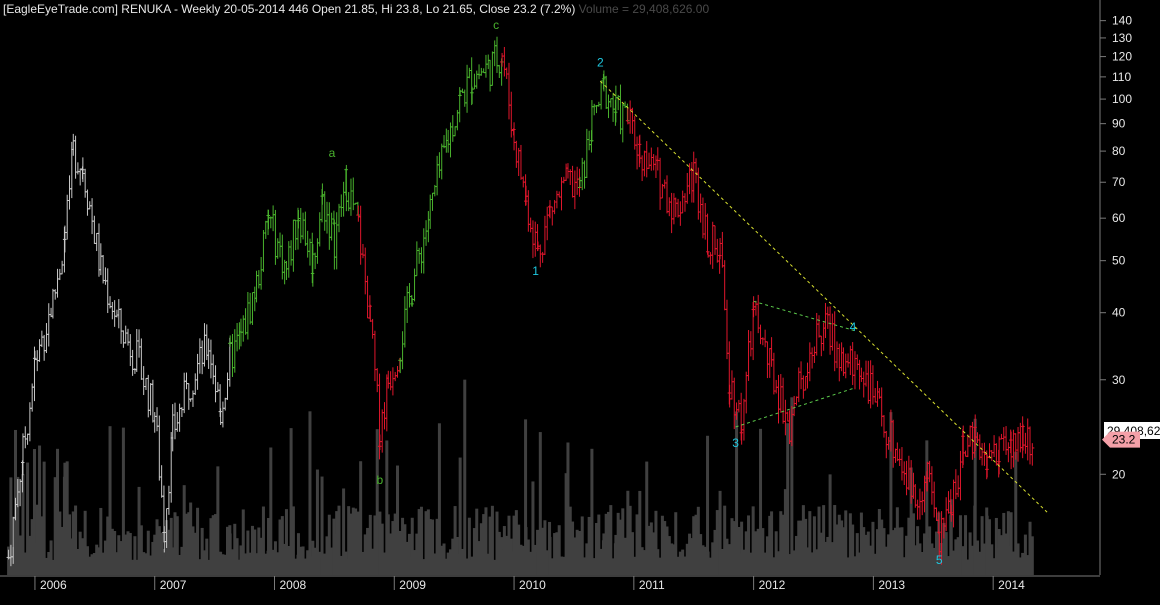 The width and height of the screenshot is (1160, 605). What do you see at coordinates (1119, 151) in the screenshot?
I see `y-tick-label: 80` at bounding box center [1119, 151].